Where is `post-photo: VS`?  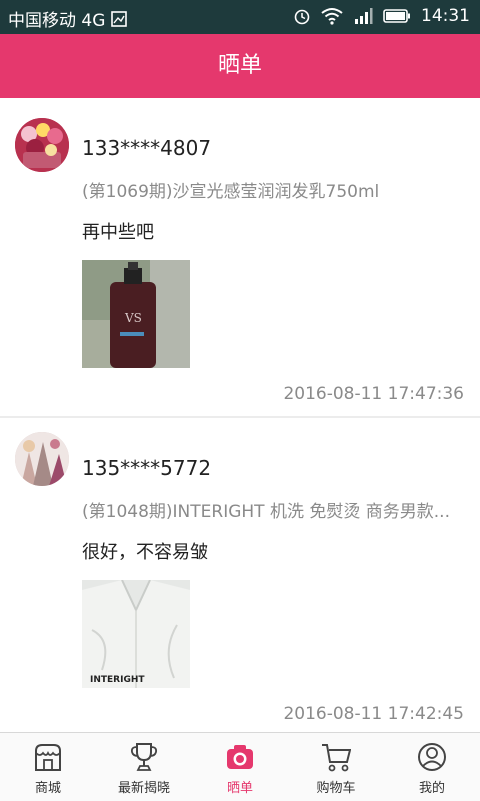 post-photo: VS is located at coordinates (136, 314).